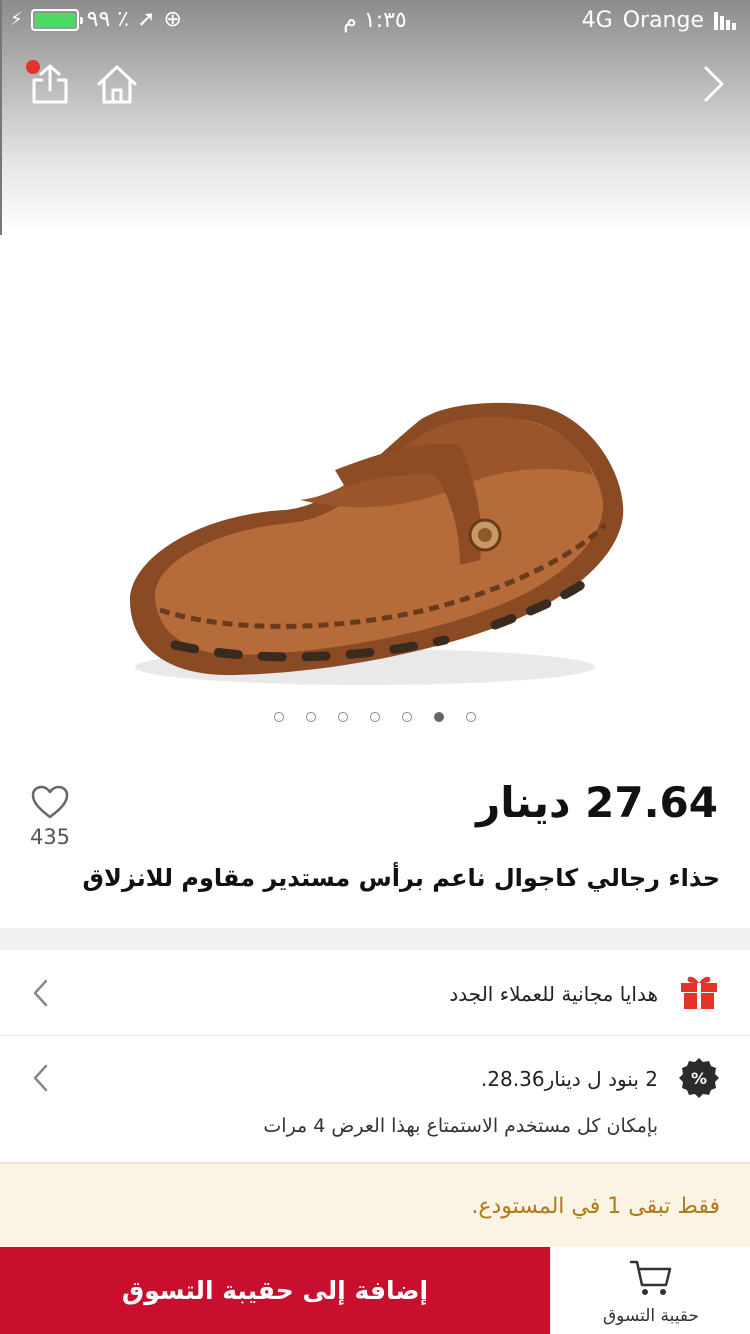  Describe the element at coordinates (663, 20) in the screenshot. I see `carrier-name: Orange` at that location.